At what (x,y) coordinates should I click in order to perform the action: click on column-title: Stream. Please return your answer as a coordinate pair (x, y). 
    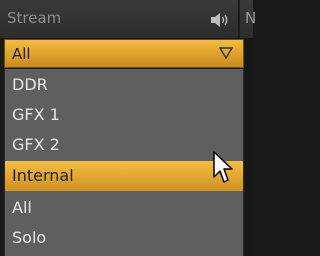
    Looking at the image, I should click on (34, 18).